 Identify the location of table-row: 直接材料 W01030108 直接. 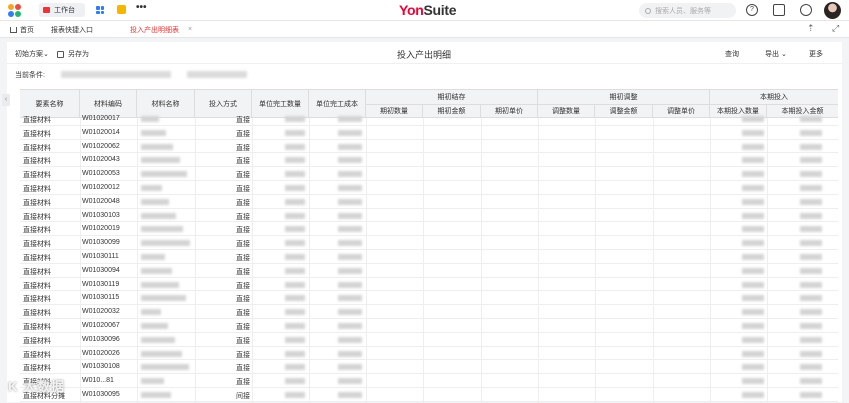
(429, 367).